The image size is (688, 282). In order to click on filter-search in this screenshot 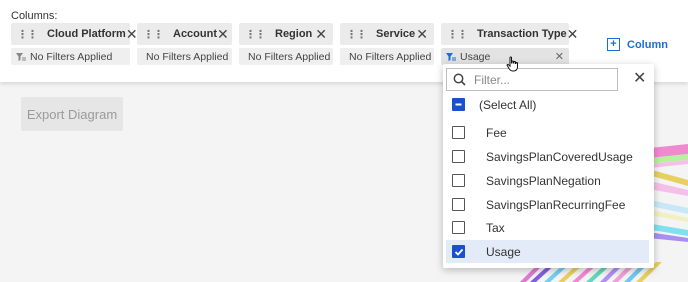, I will do `click(532, 79)`.